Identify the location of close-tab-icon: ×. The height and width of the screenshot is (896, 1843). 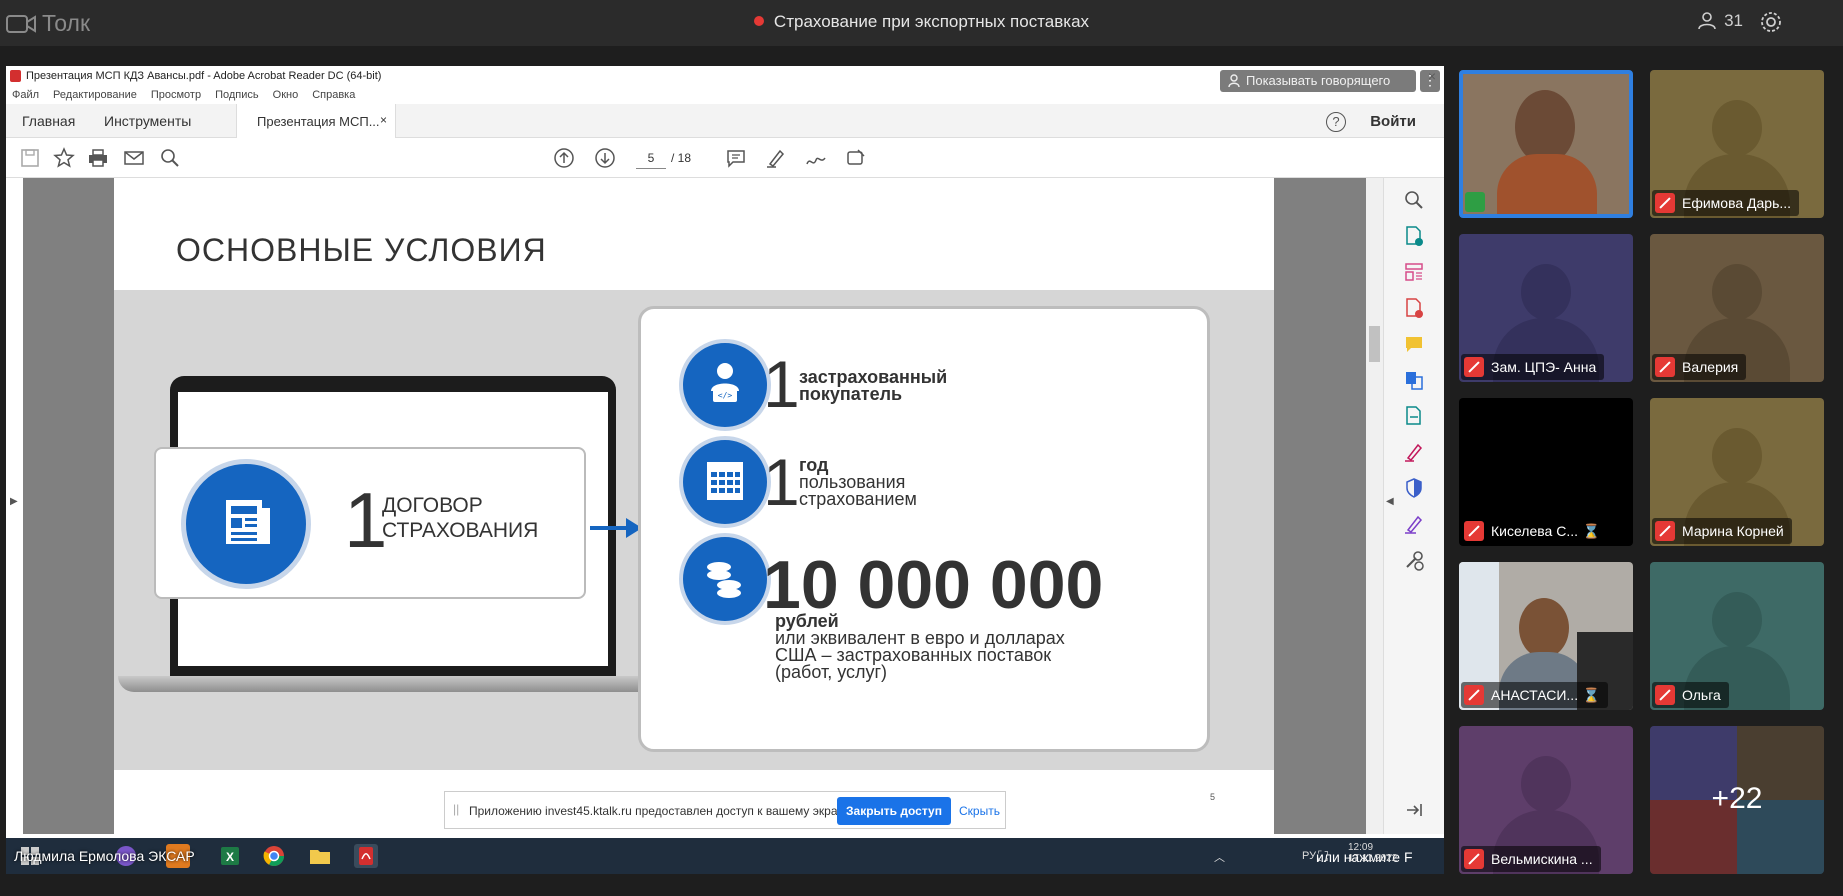
(383, 120).